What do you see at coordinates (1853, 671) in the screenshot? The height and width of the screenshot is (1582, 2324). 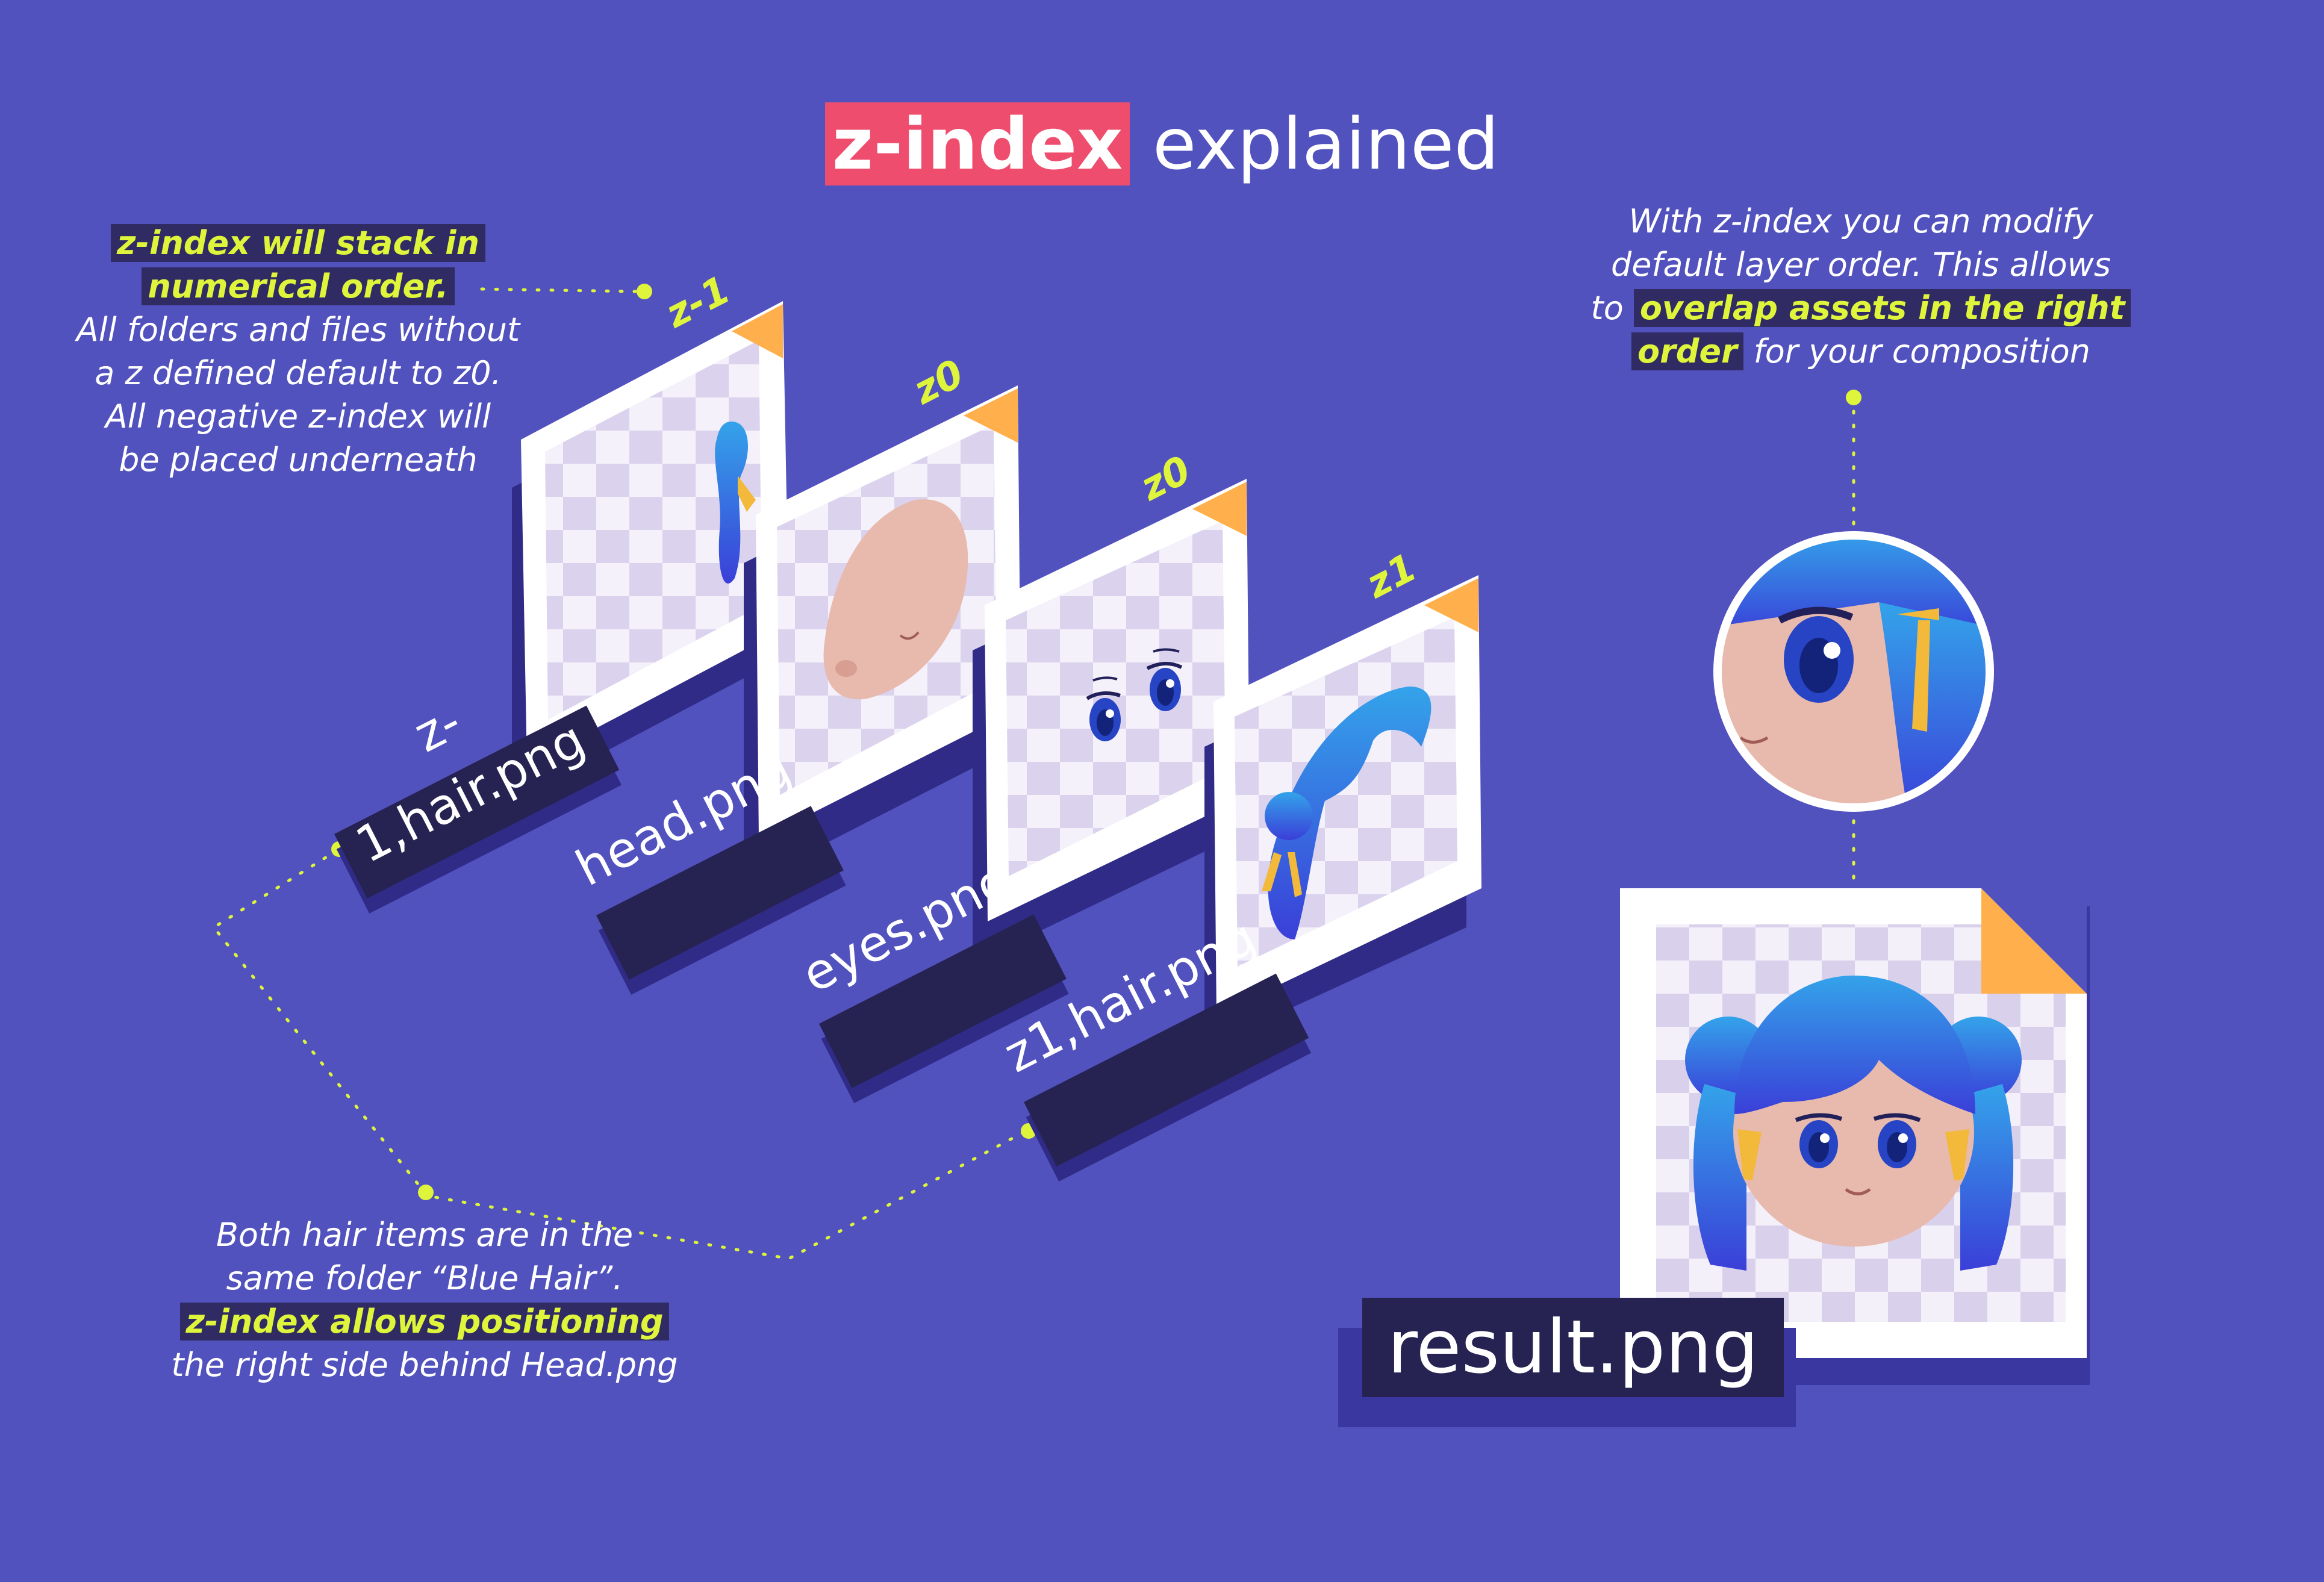 I see `result-preview-circle` at bounding box center [1853, 671].